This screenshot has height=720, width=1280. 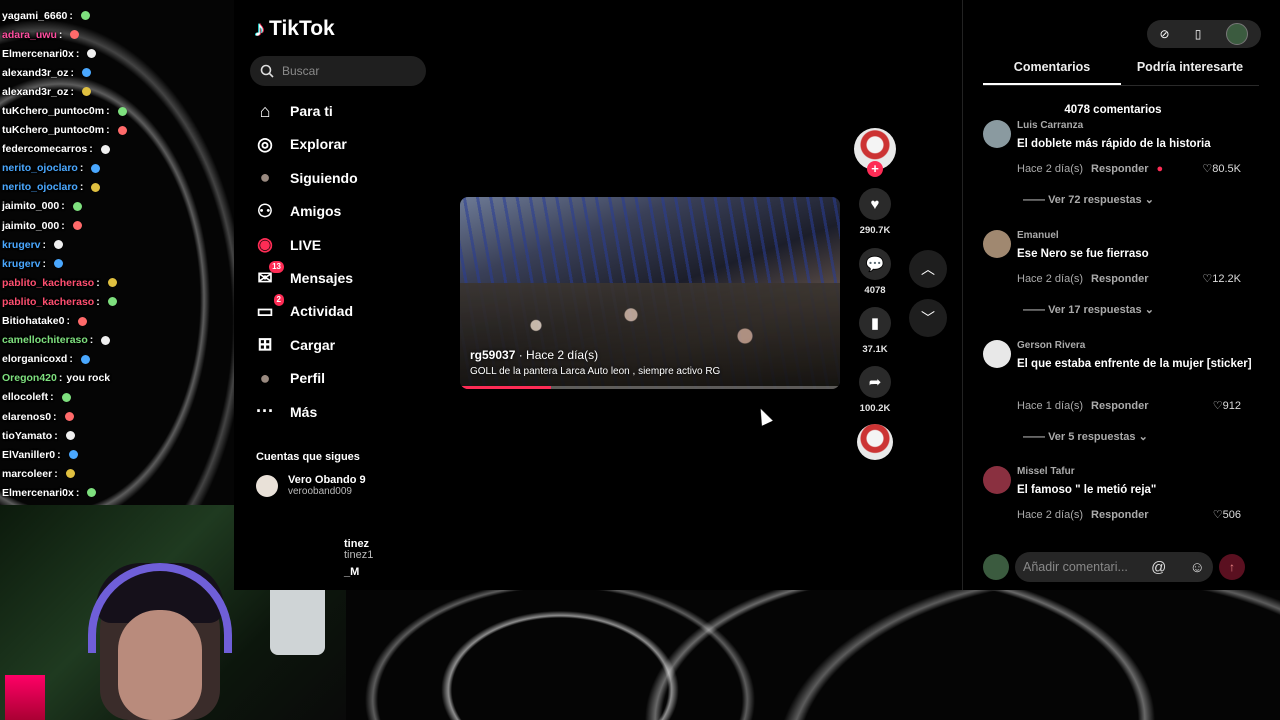 I want to click on user-avatar, so click(x=1237, y=34).